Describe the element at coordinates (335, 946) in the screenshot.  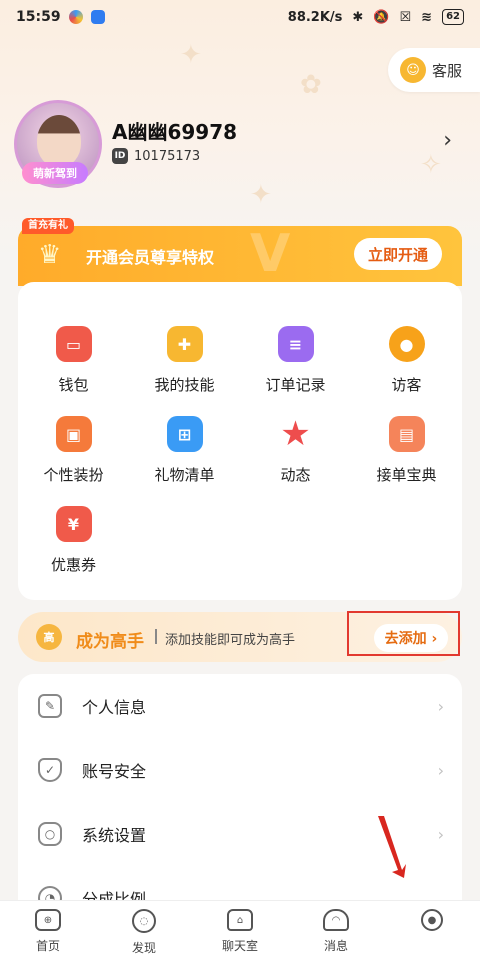
I see `nav-label: 消息` at that location.